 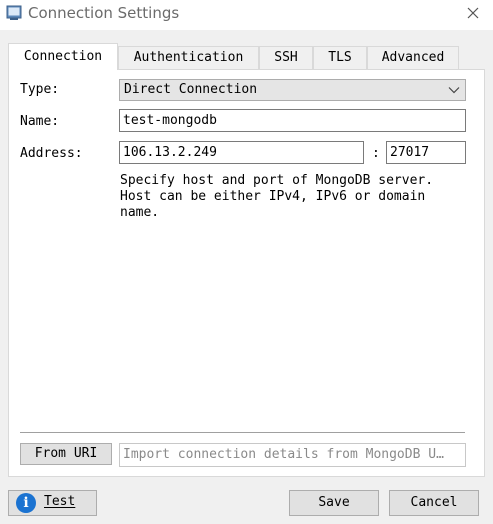 What do you see at coordinates (188, 57) in the screenshot?
I see `tab-authentication: Authentication` at bounding box center [188, 57].